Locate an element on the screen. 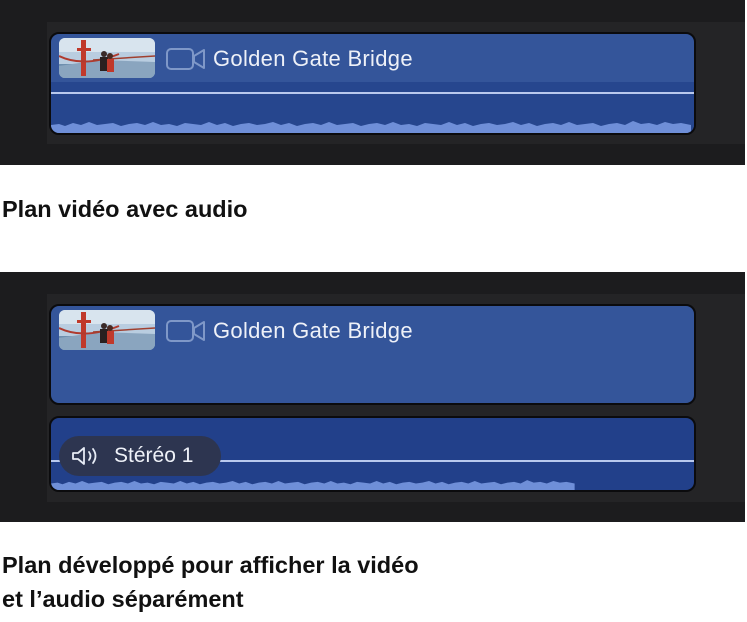 Image resolution: width=747 pixels, height=622 pixels. audio-channel-label: Stéréo 1 is located at coordinates (154, 455).